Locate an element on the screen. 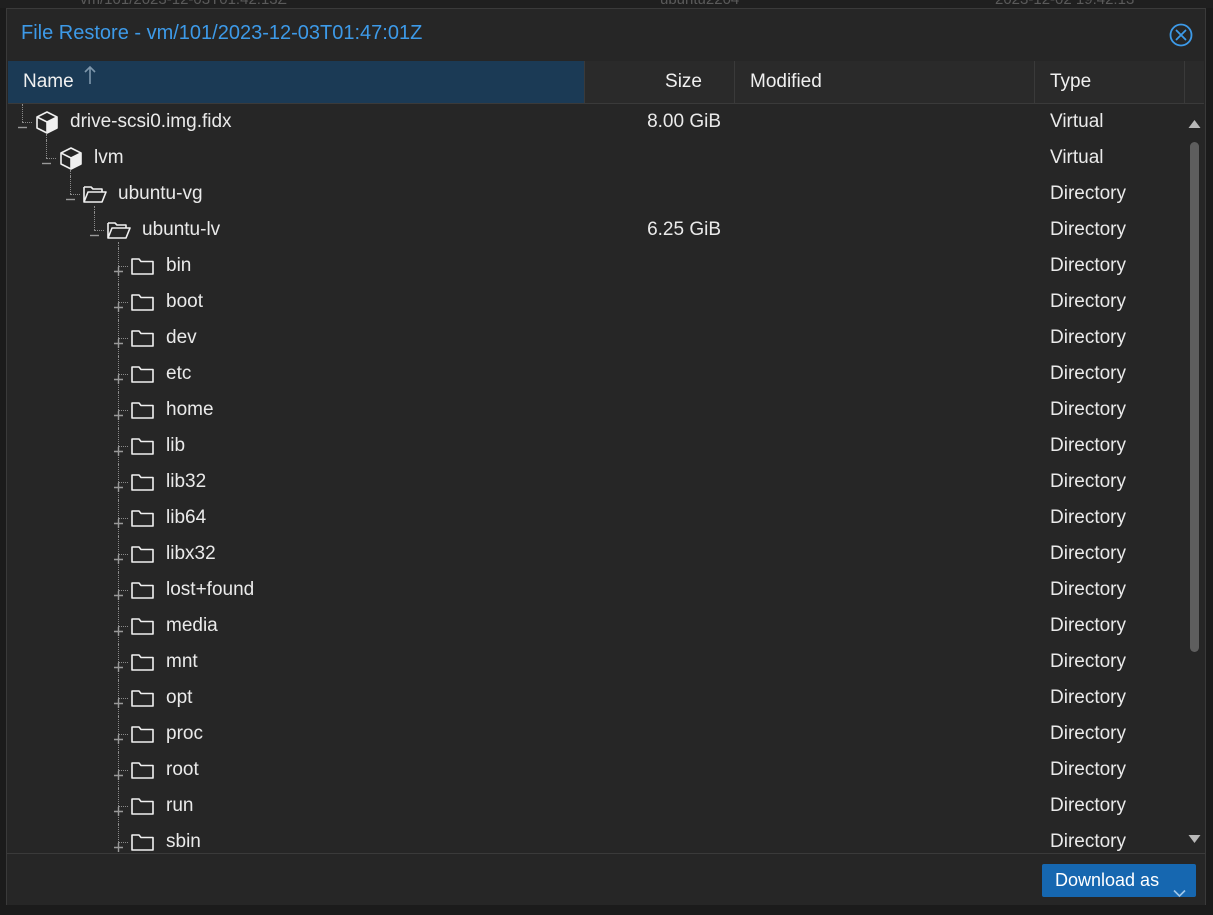  column-header-name: Name is located at coordinates (296, 82).